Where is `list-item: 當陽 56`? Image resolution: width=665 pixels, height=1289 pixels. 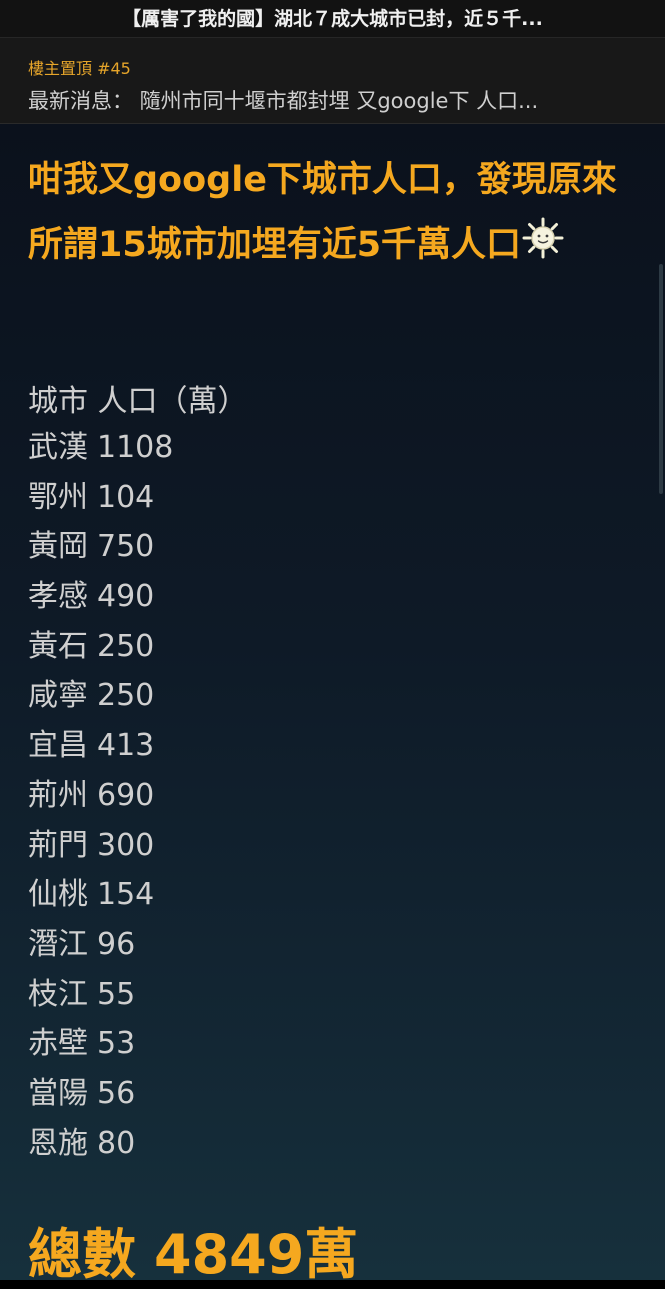 list-item: 當陽 56 is located at coordinates (100, 1097).